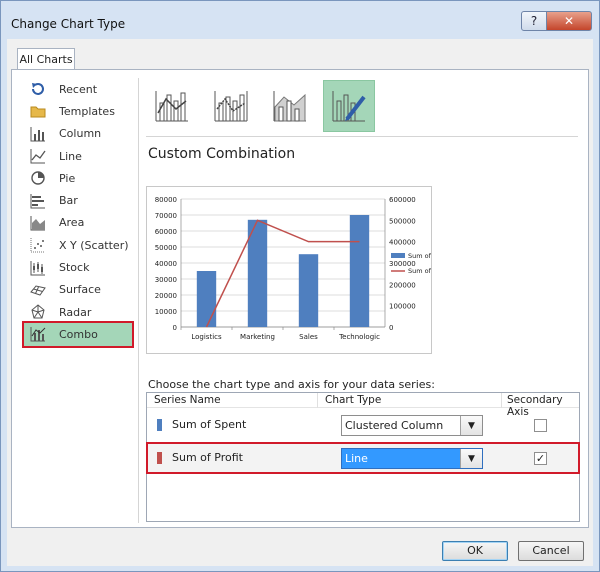 This screenshot has width=600, height=572. What do you see at coordinates (402, 307) in the screenshot?
I see `y2-tick-label: 100000` at bounding box center [402, 307].